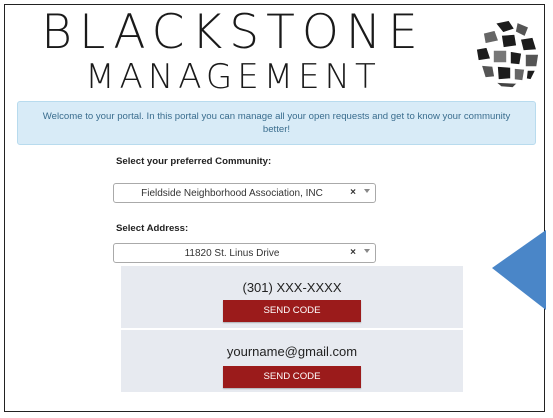  I want to click on email-verification-panel: yourname@gmail.com SEND CODE, so click(292, 361).